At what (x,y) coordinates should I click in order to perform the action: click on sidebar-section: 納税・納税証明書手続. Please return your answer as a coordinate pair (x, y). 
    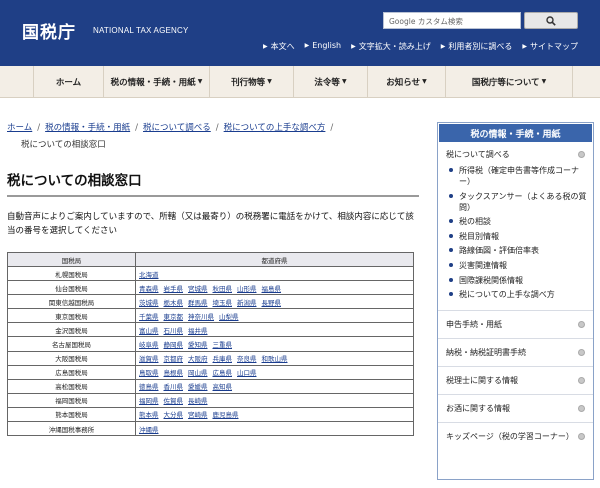
    Looking at the image, I should click on (515, 351).